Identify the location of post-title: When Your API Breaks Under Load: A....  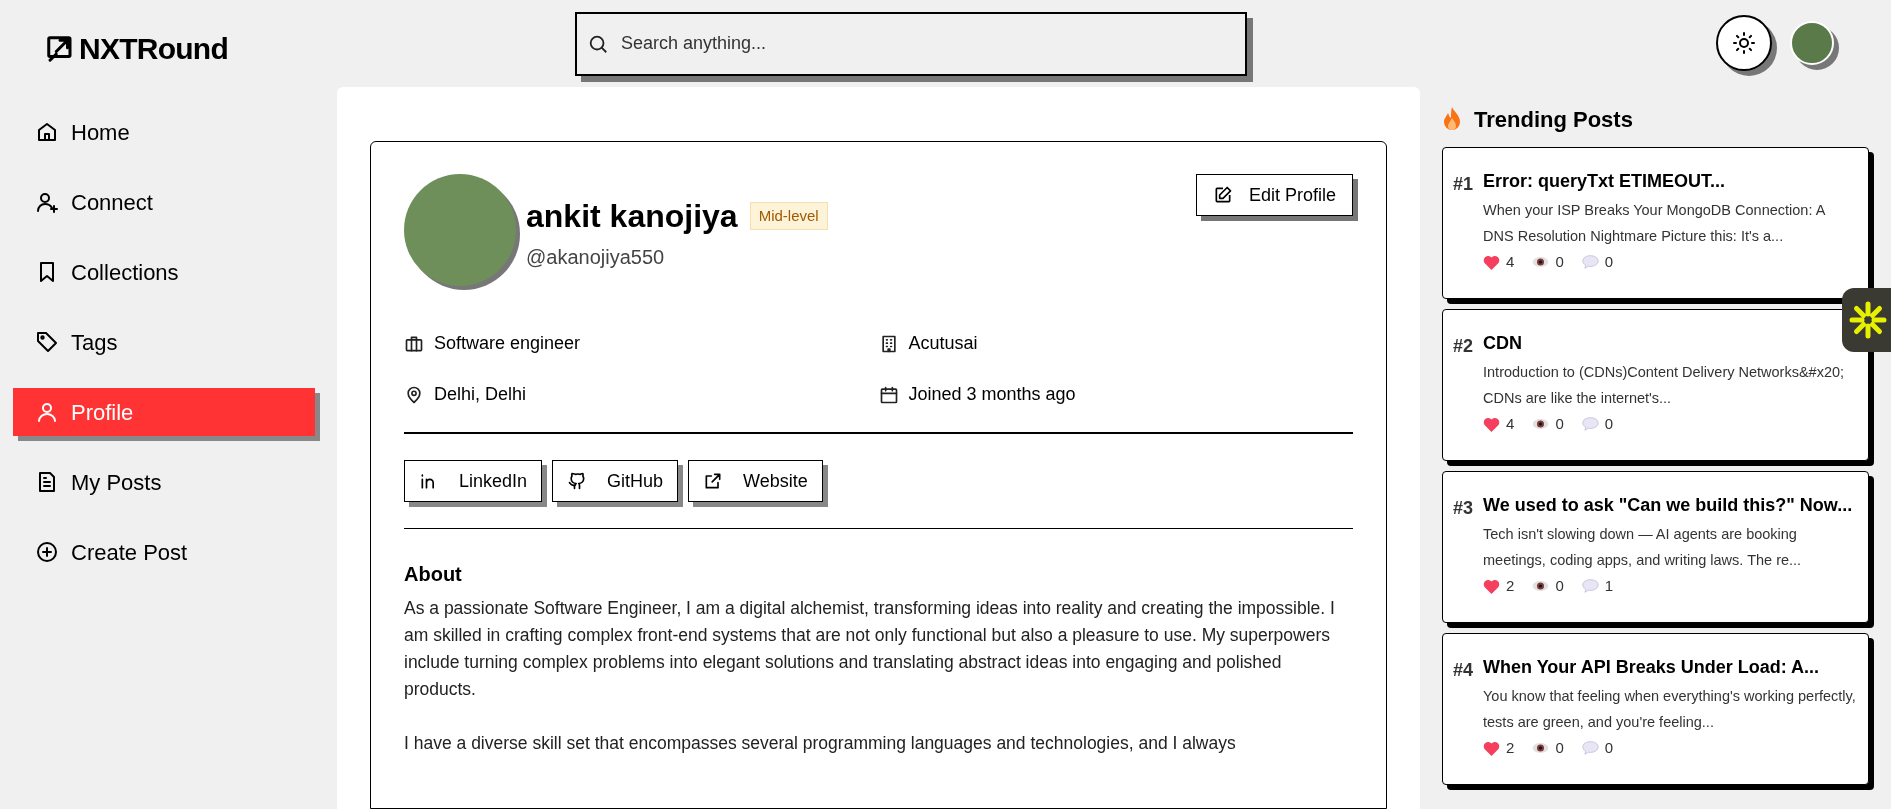
(1652, 667).